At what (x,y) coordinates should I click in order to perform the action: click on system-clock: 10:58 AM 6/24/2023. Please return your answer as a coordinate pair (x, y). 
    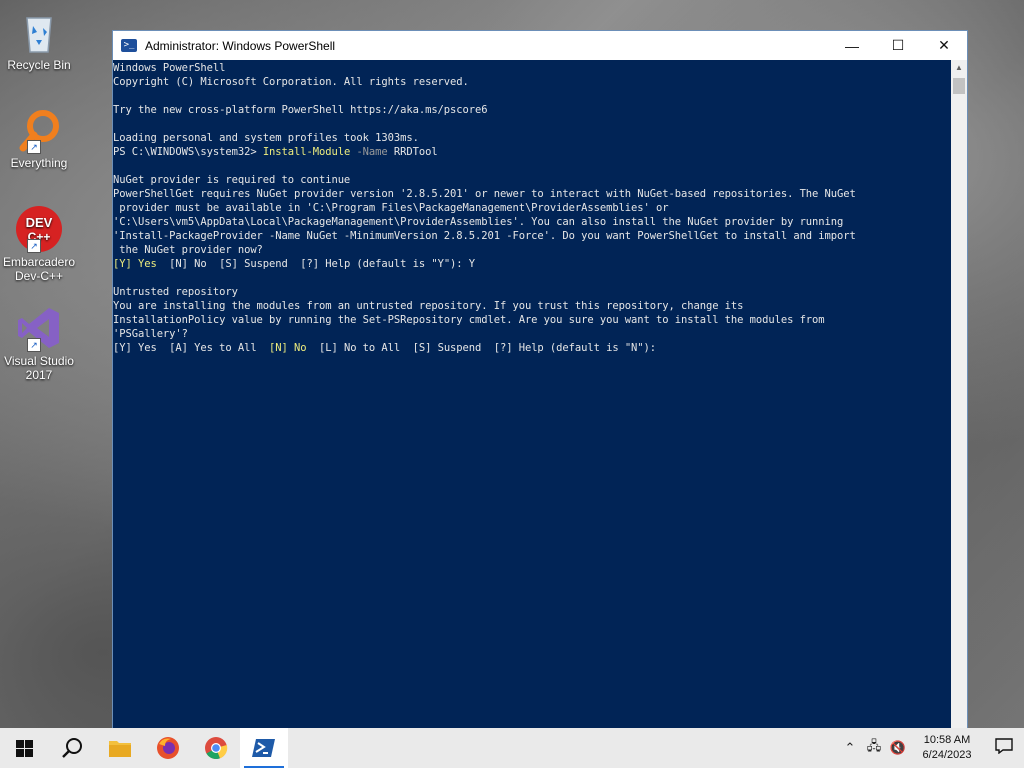
    Looking at the image, I should click on (947, 748).